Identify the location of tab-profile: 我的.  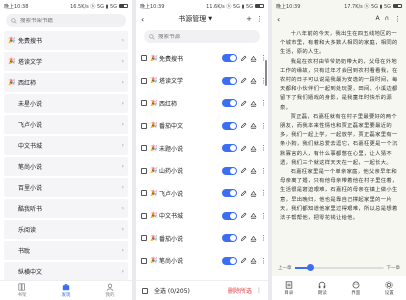
(110, 290).